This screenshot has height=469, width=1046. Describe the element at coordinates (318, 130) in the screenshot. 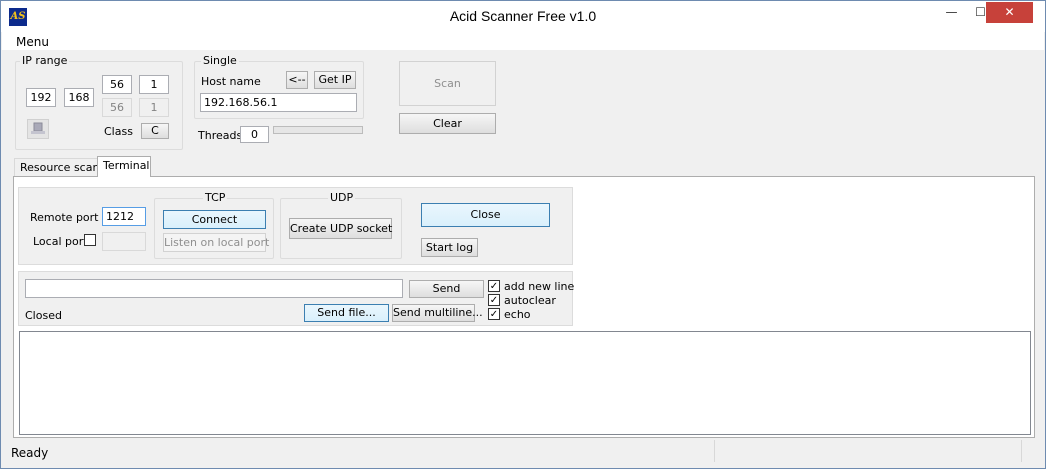

I see `threads-progress` at that location.